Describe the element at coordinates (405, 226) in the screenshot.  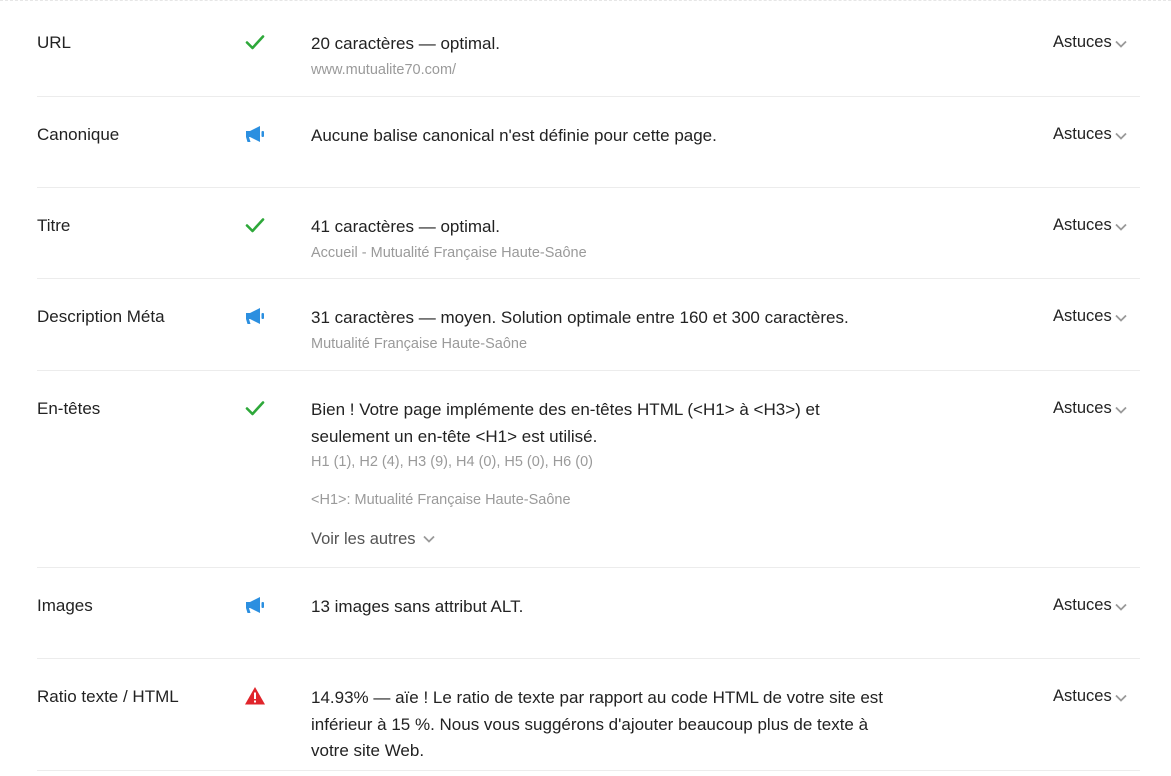
I see `row-message: 41 caractères — optimal.` at that location.